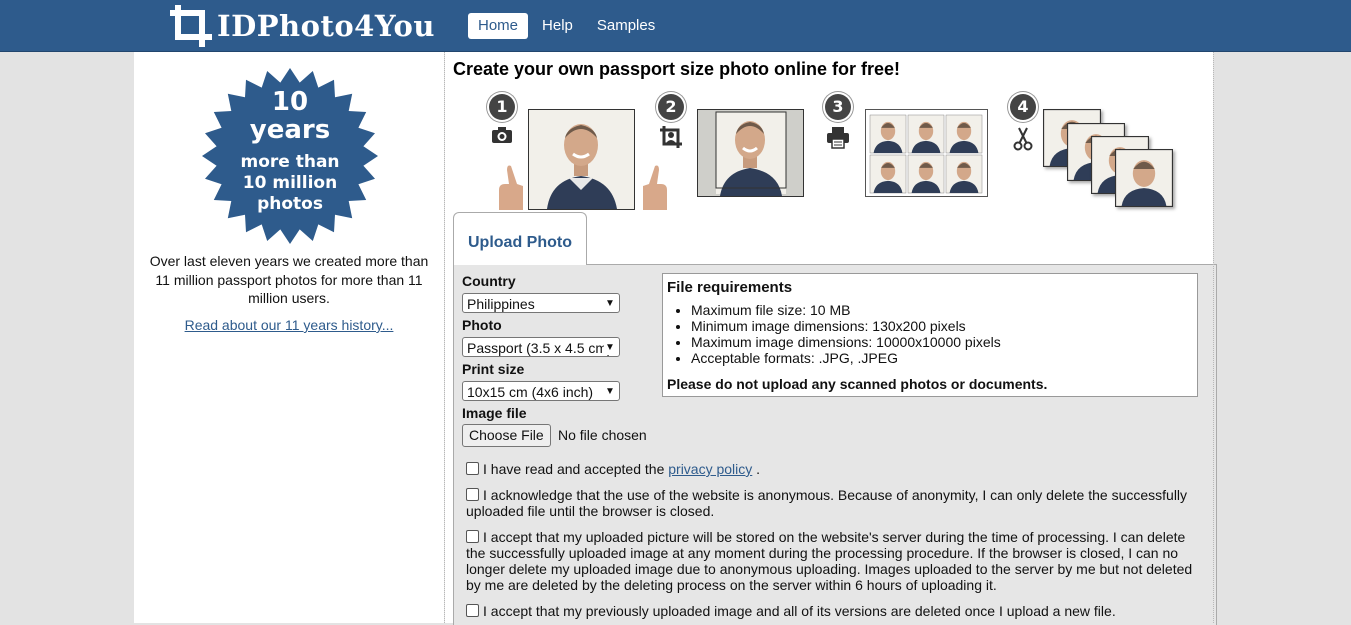 Image resolution: width=1351 pixels, height=625 pixels. Describe the element at coordinates (290, 130) in the screenshot. I see `badge-years-word: years` at that location.